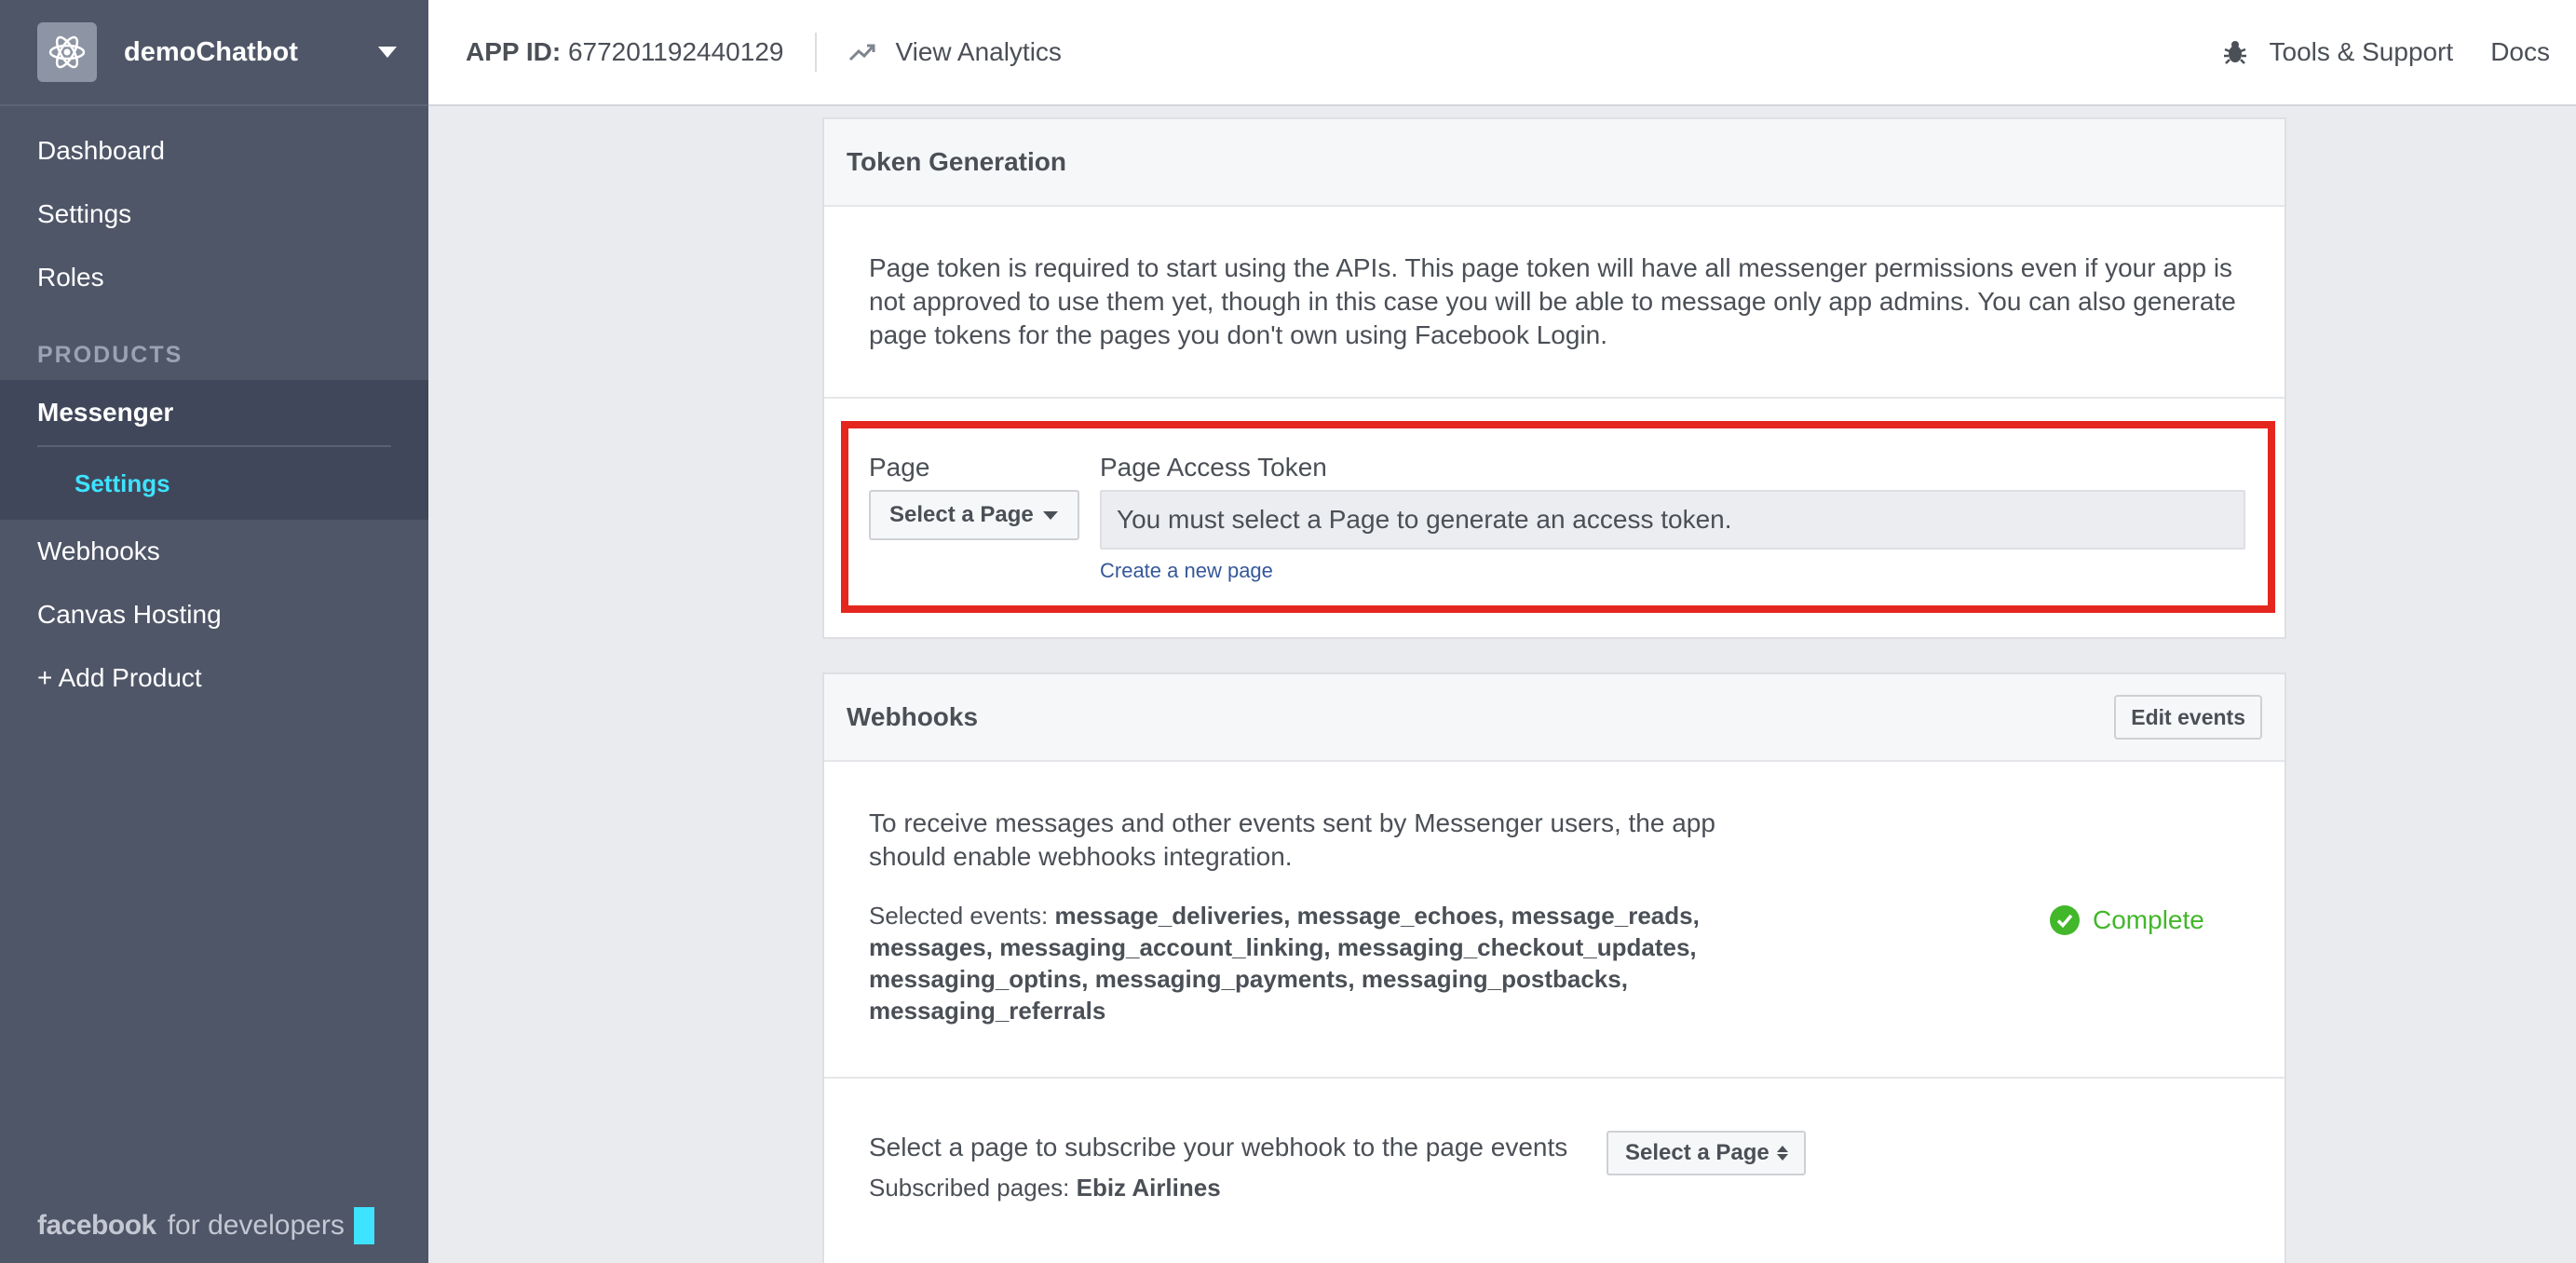  I want to click on view-analytics-label: View Analytics, so click(978, 51).